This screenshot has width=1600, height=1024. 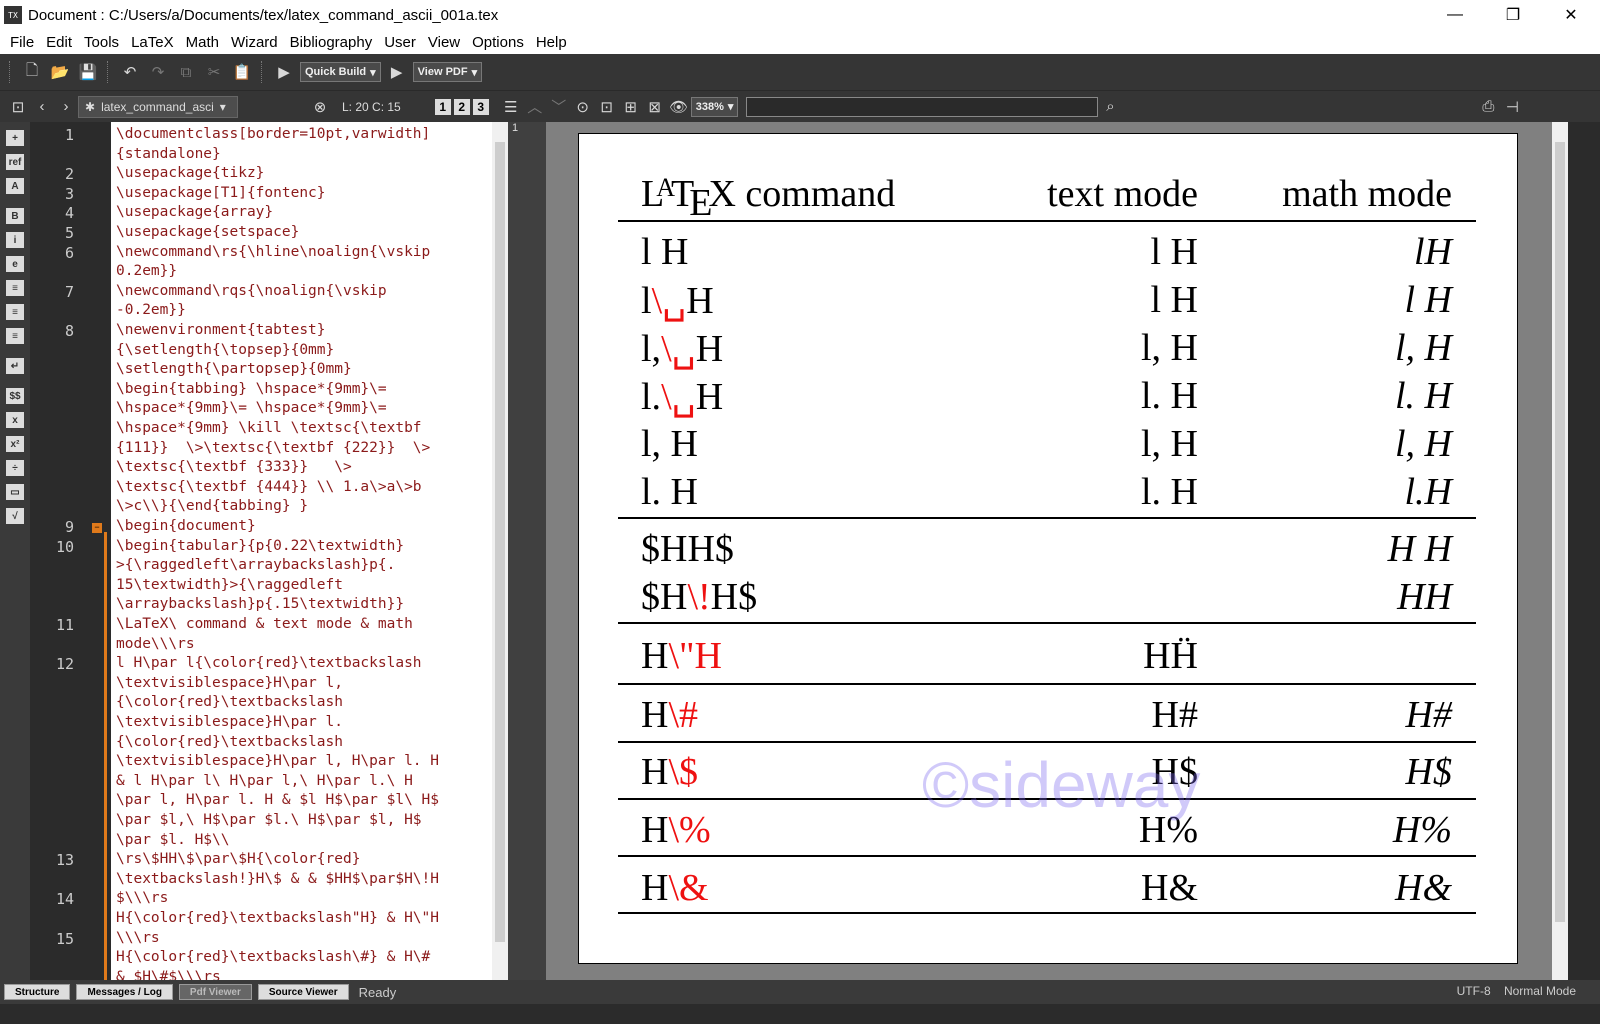 What do you see at coordinates (400, 42) in the screenshot?
I see `menu-user: User` at bounding box center [400, 42].